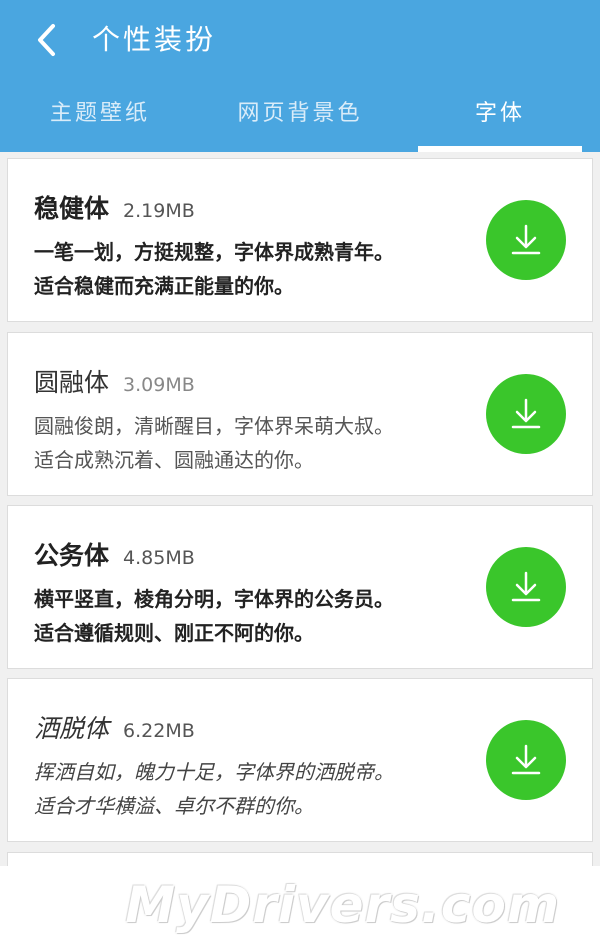 This screenshot has height=944, width=600. What do you see at coordinates (174, 633) in the screenshot?
I see `font-description-line: 适合遵循规则、刚正不阿的你。` at bounding box center [174, 633].